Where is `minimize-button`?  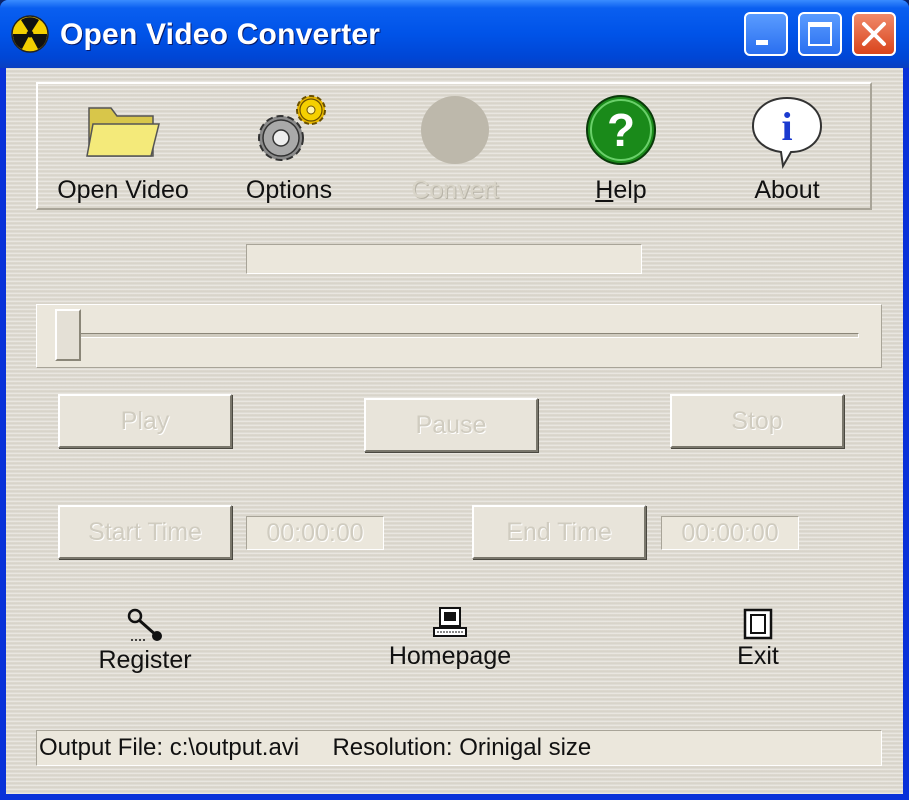
minimize-button is located at coordinates (766, 34).